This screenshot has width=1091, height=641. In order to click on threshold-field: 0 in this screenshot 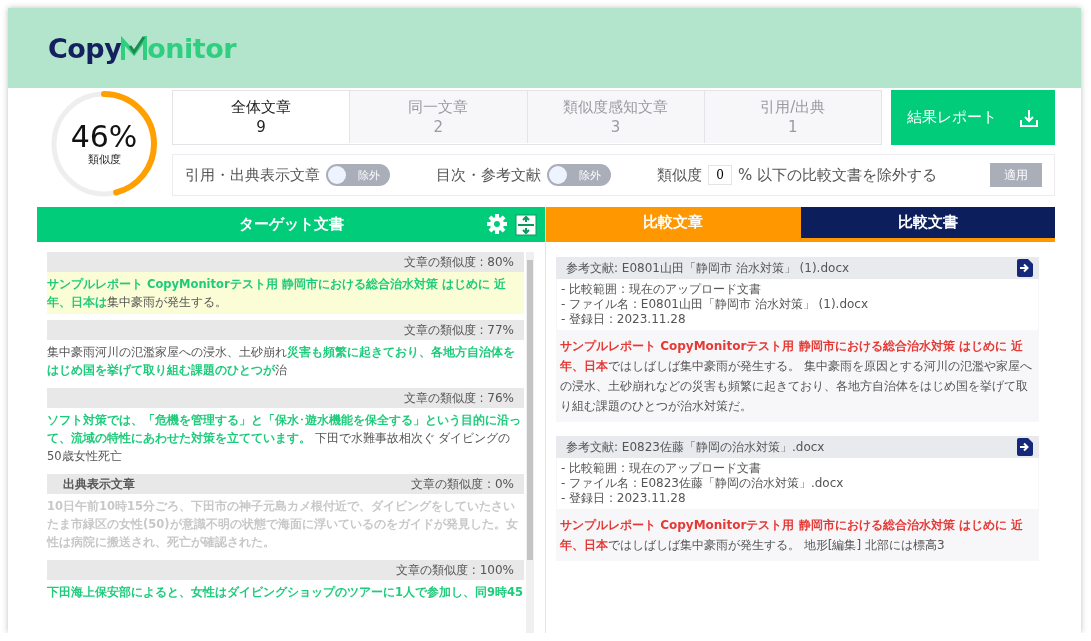, I will do `click(720, 175)`.